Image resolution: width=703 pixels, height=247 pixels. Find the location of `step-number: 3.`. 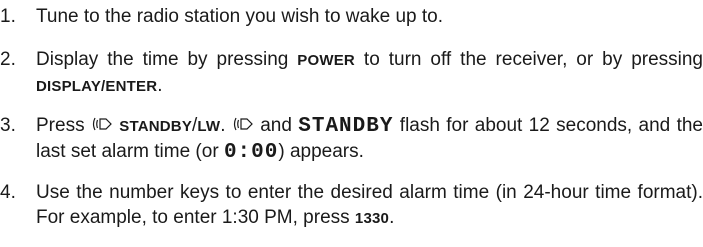

step-number: 3. is located at coordinates (8, 125).